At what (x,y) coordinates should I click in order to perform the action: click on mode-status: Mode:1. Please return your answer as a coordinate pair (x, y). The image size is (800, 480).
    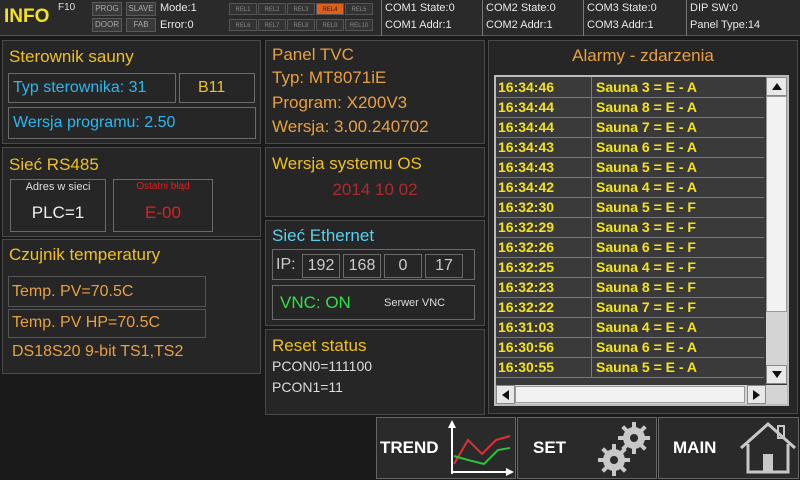
    Looking at the image, I should click on (178, 8).